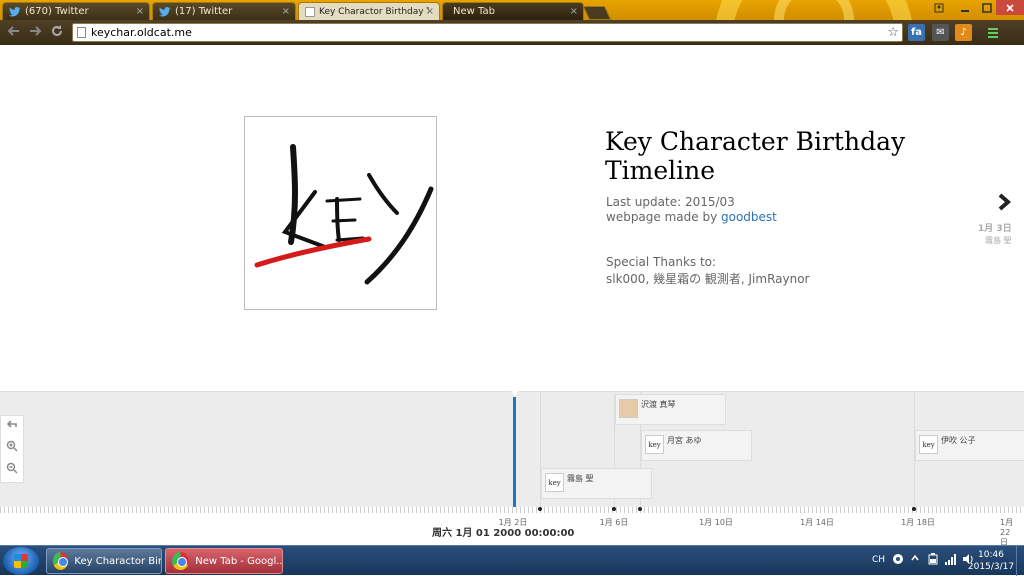  What do you see at coordinates (817, 522) in the screenshot?
I see `tick-label: 1月 14日` at bounding box center [817, 522].